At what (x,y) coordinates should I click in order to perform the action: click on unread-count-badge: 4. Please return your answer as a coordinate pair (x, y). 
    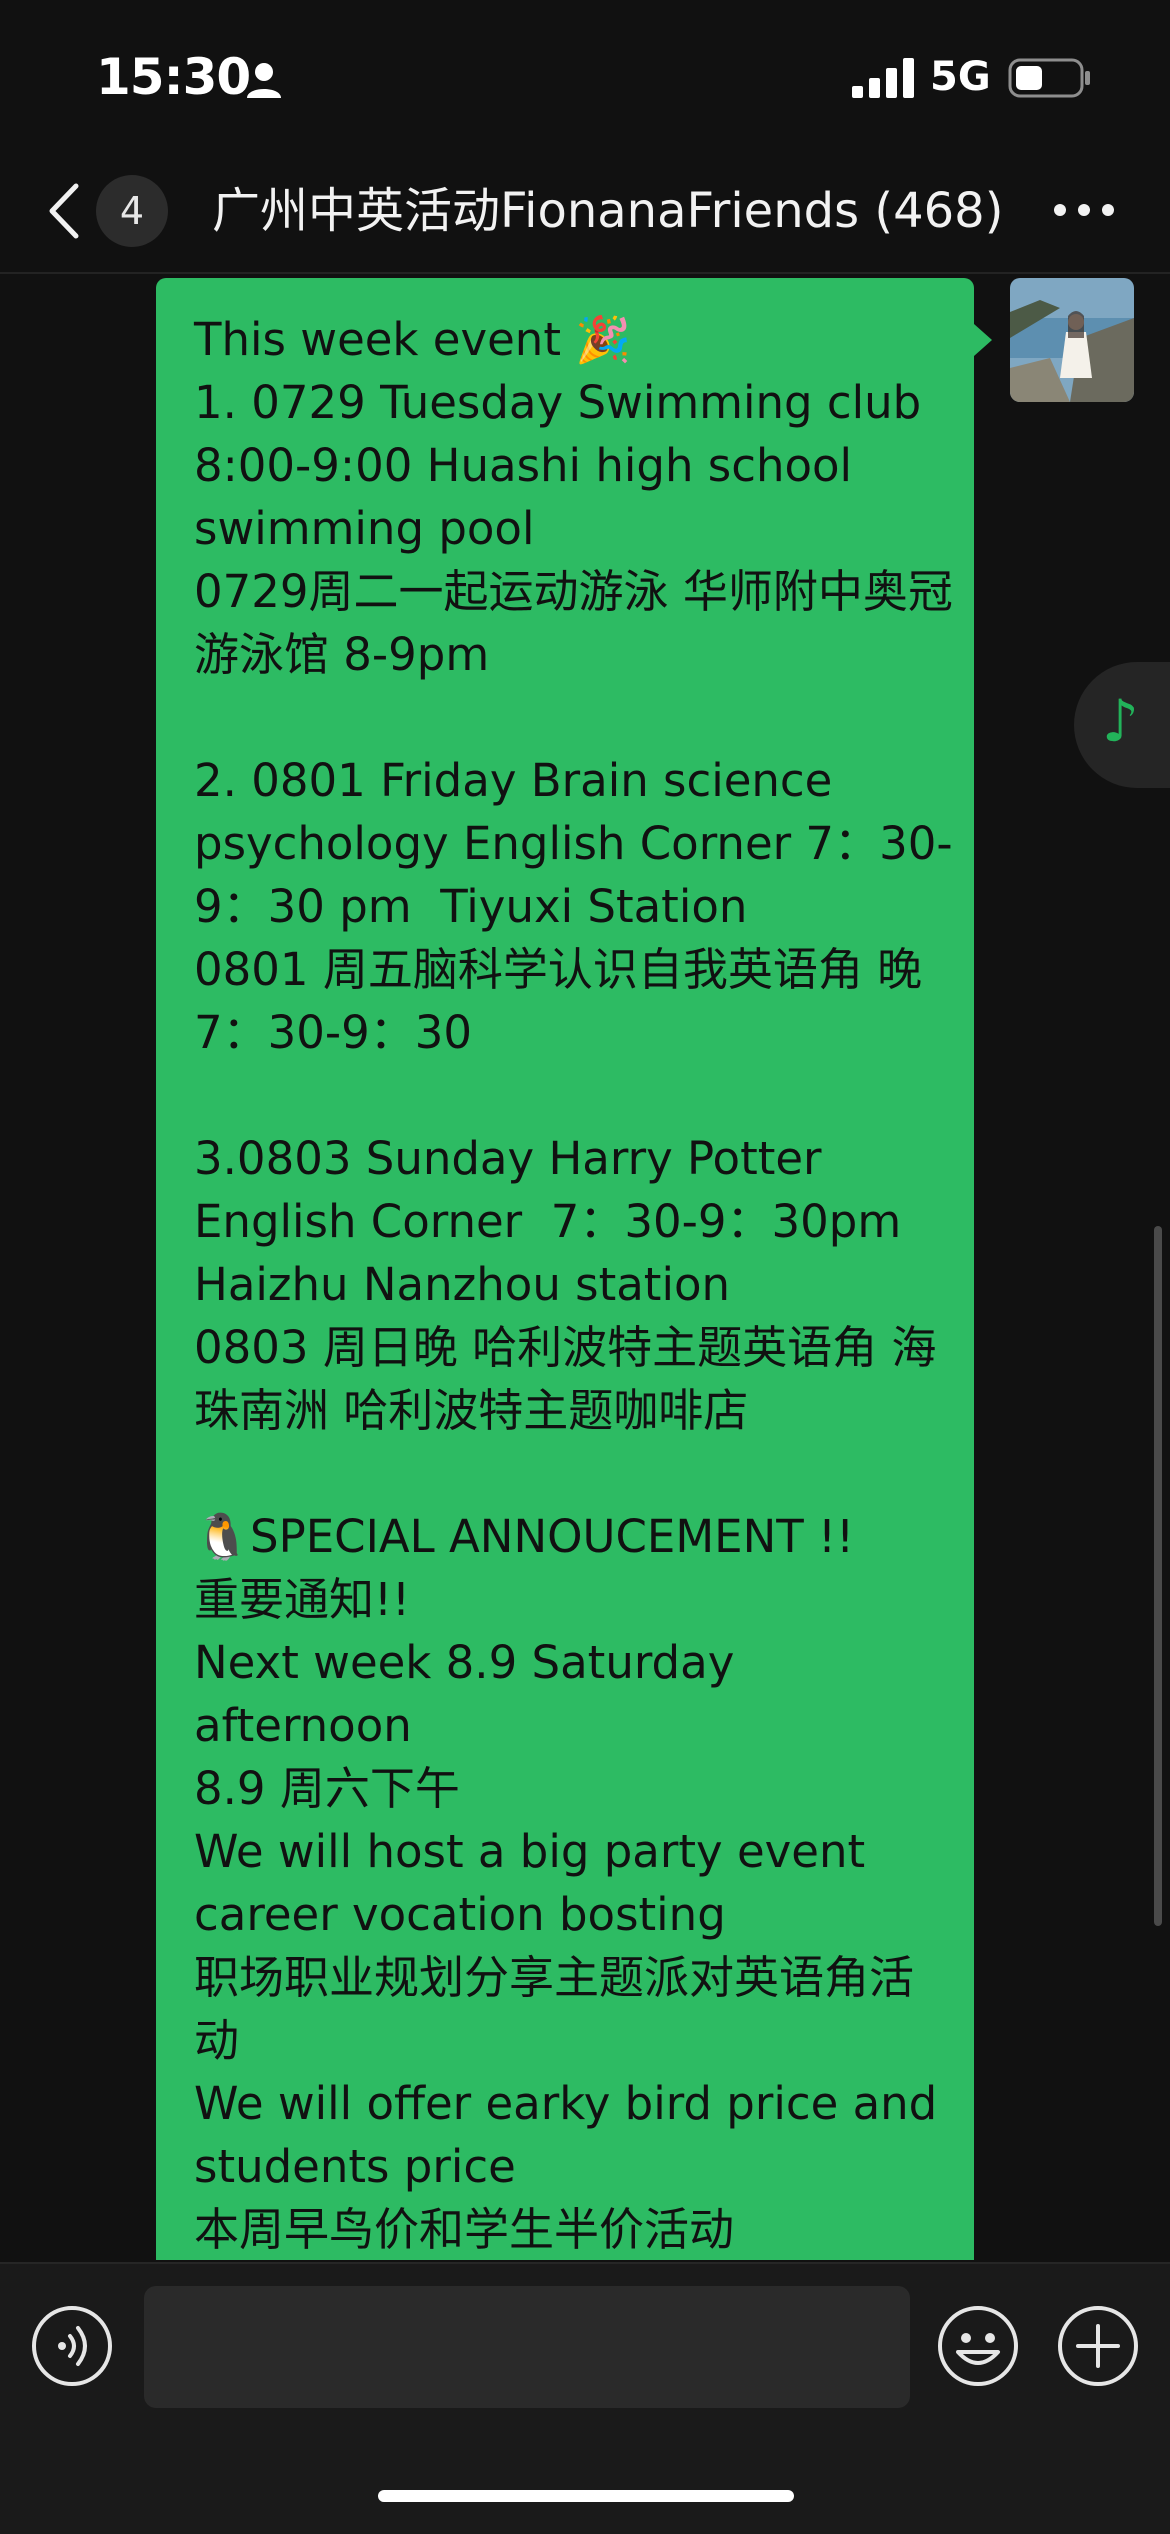
    Looking at the image, I should click on (132, 211).